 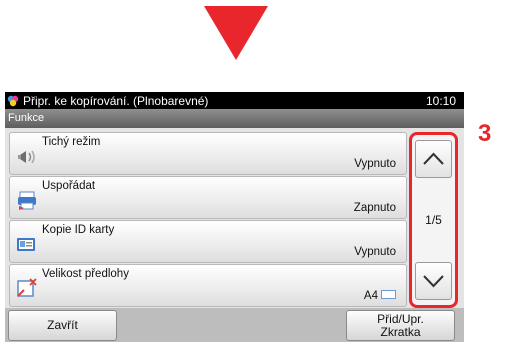 What do you see at coordinates (26, 118) in the screenshot?
I see `section-label: Funkce` at bounding box center [26, 118].